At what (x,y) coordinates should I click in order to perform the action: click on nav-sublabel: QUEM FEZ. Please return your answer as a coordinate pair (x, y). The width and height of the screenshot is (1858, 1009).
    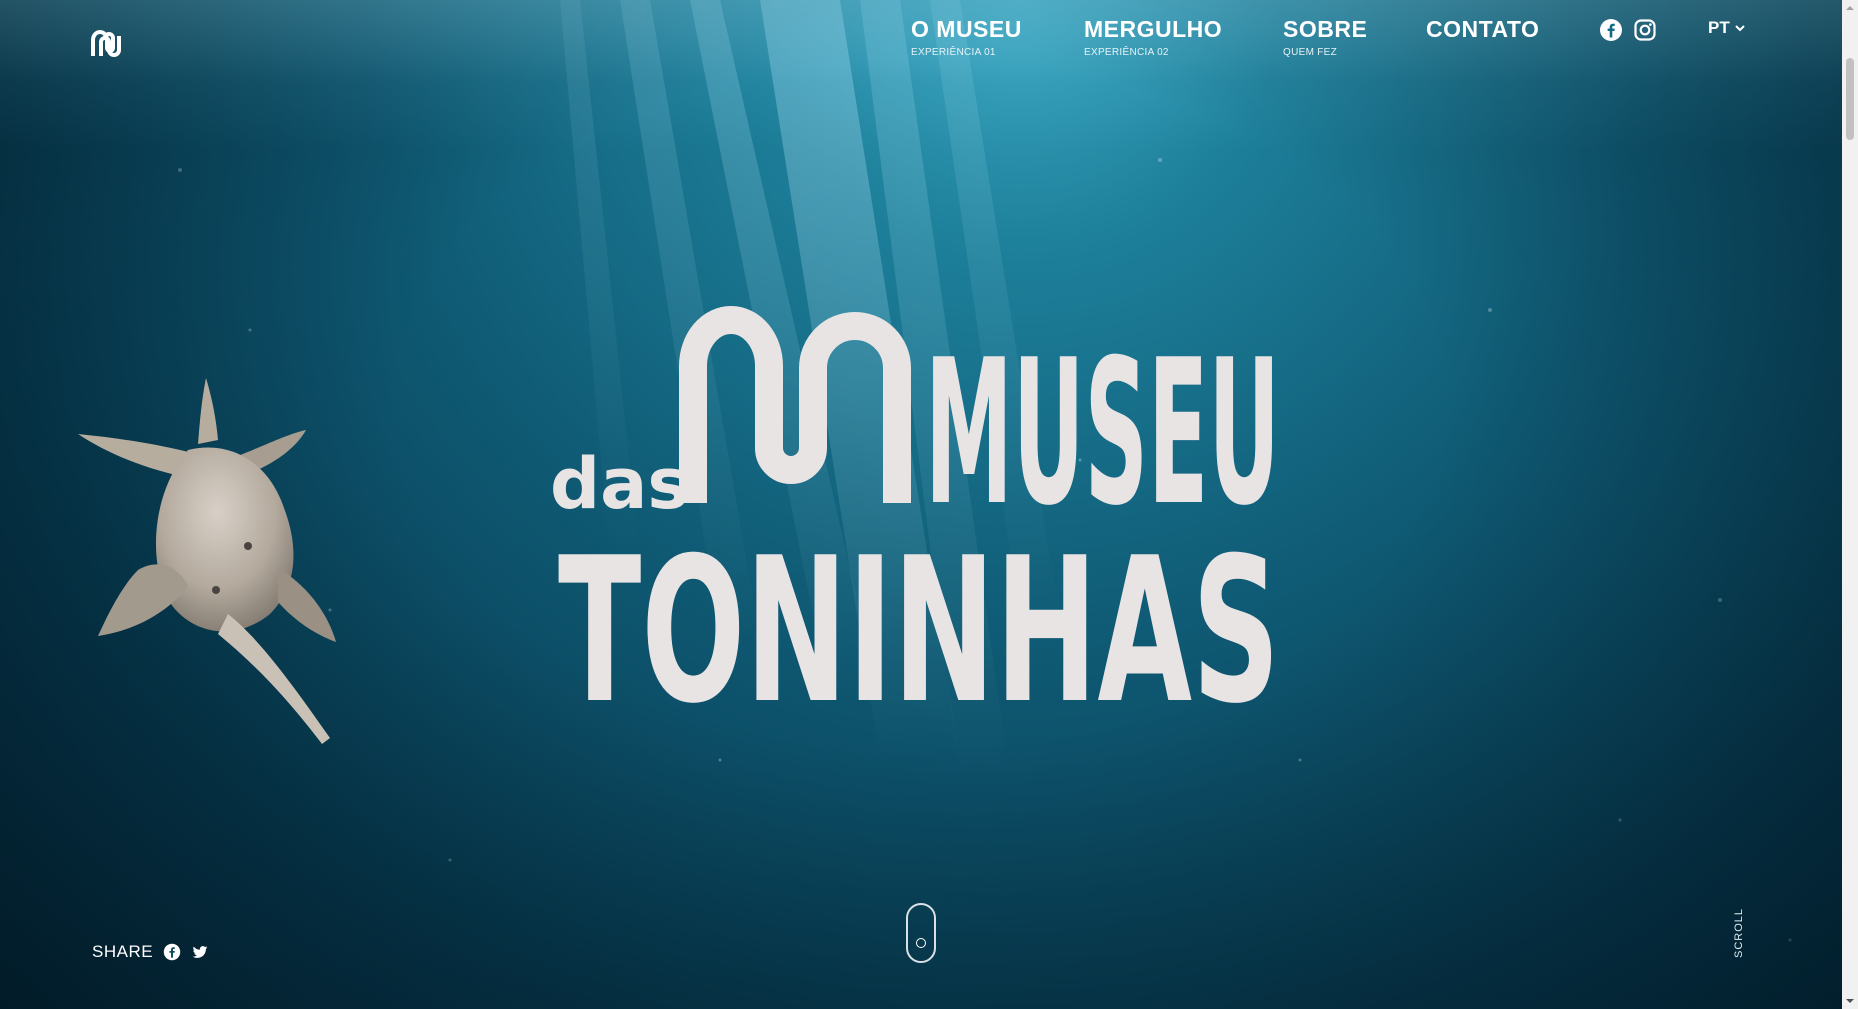
    Looking at the image, I should click on (1310, 52).